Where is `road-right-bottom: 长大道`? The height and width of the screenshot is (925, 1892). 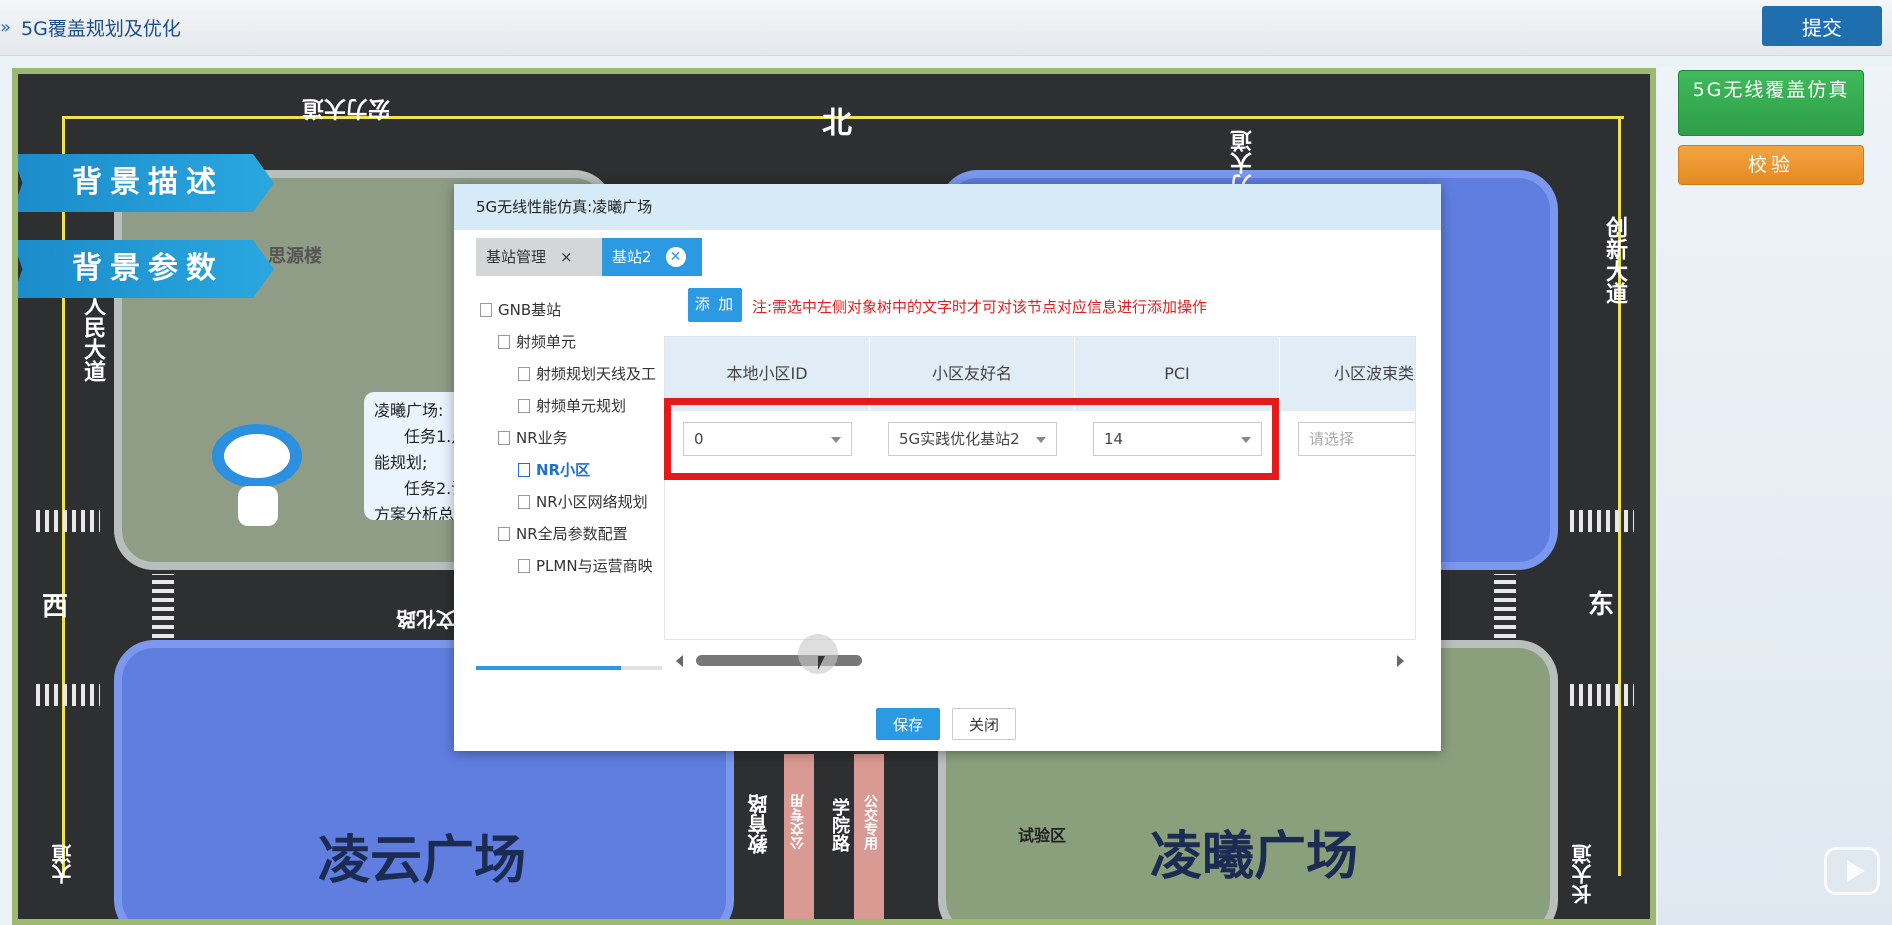 road-right-bottom: 长大道 is located at coordinates (1583, 874).